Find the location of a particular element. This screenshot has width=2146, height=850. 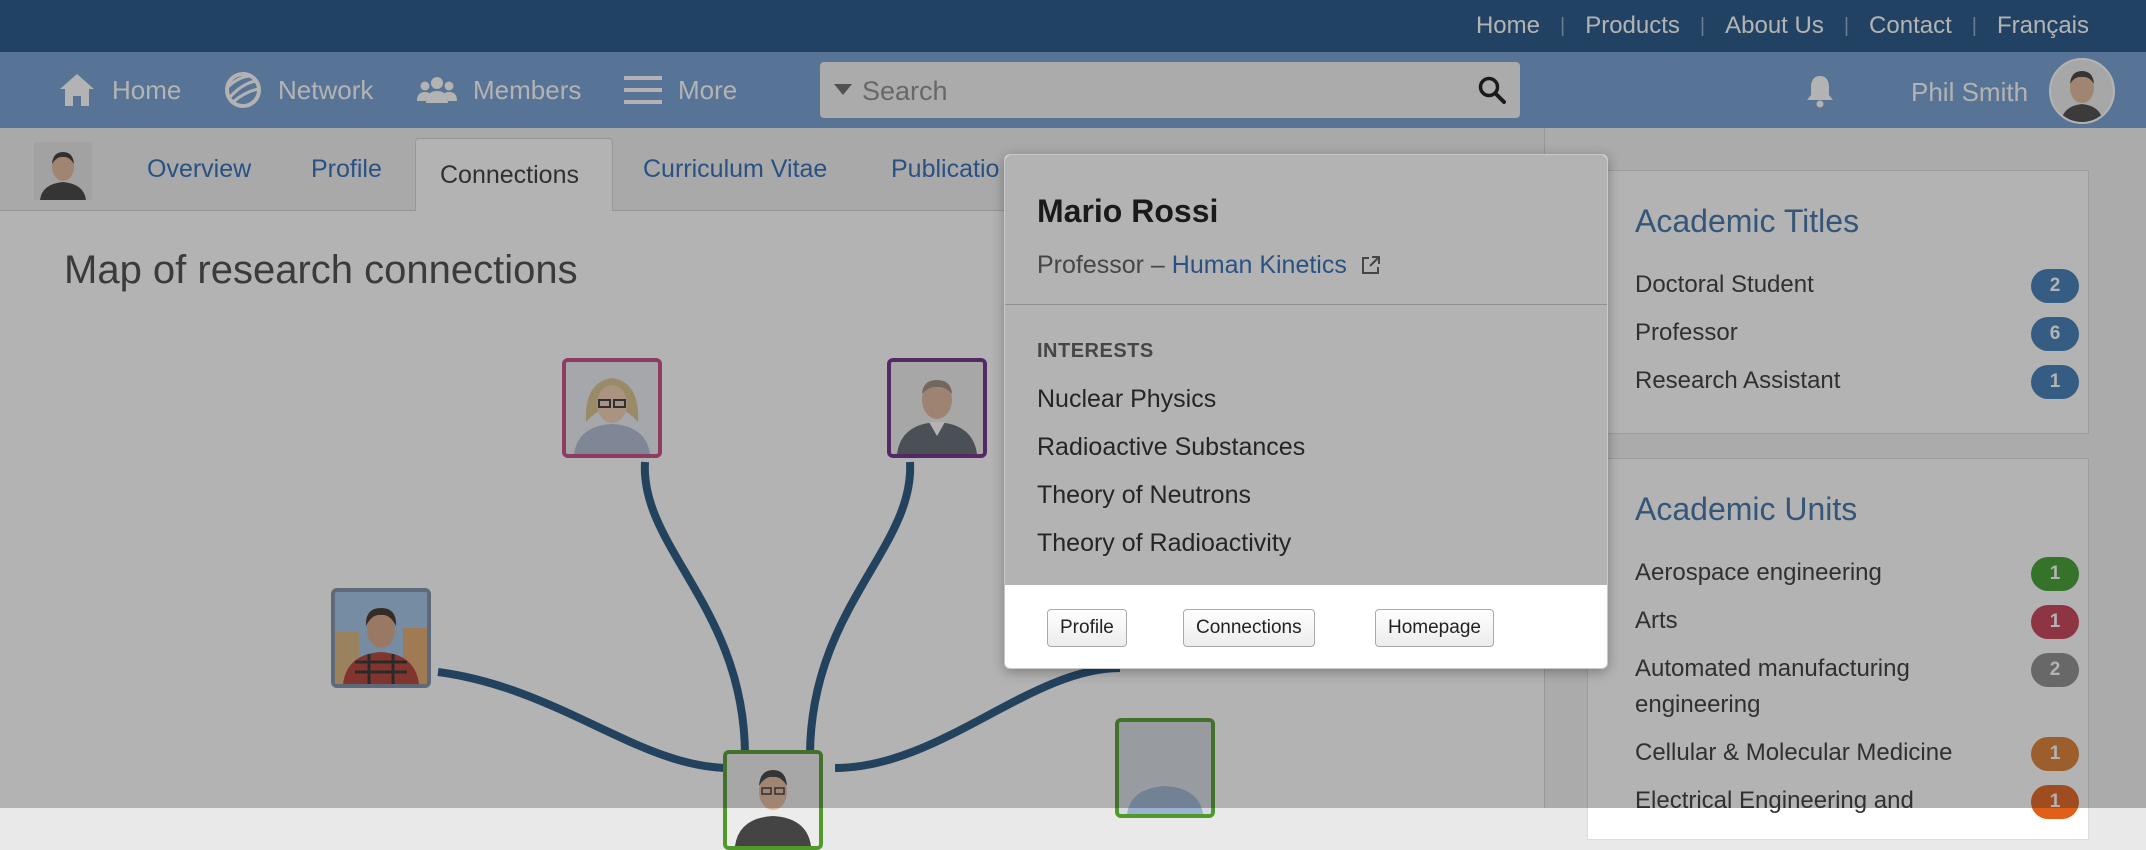

nav-network-label: Network is located at coordinates (326, 89).